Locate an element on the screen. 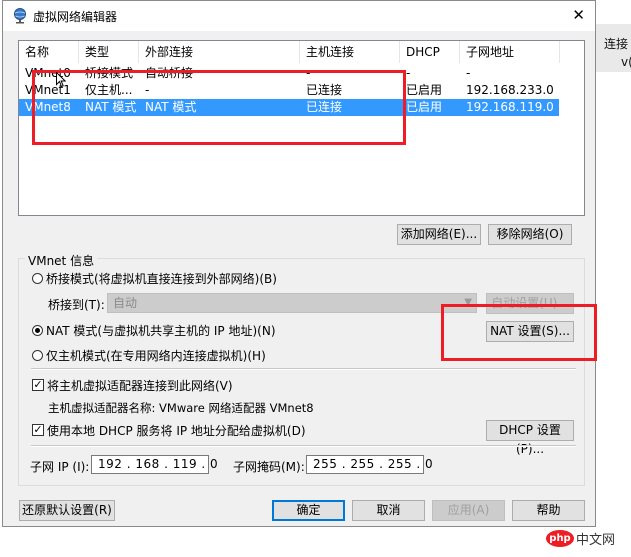 Image resolution: width=631 pixels, height=557 pixels. radio-bridged-label: 桥接模式(将虚拟机直接连接到外部网络)(B) is located at coordinates (161, 278).